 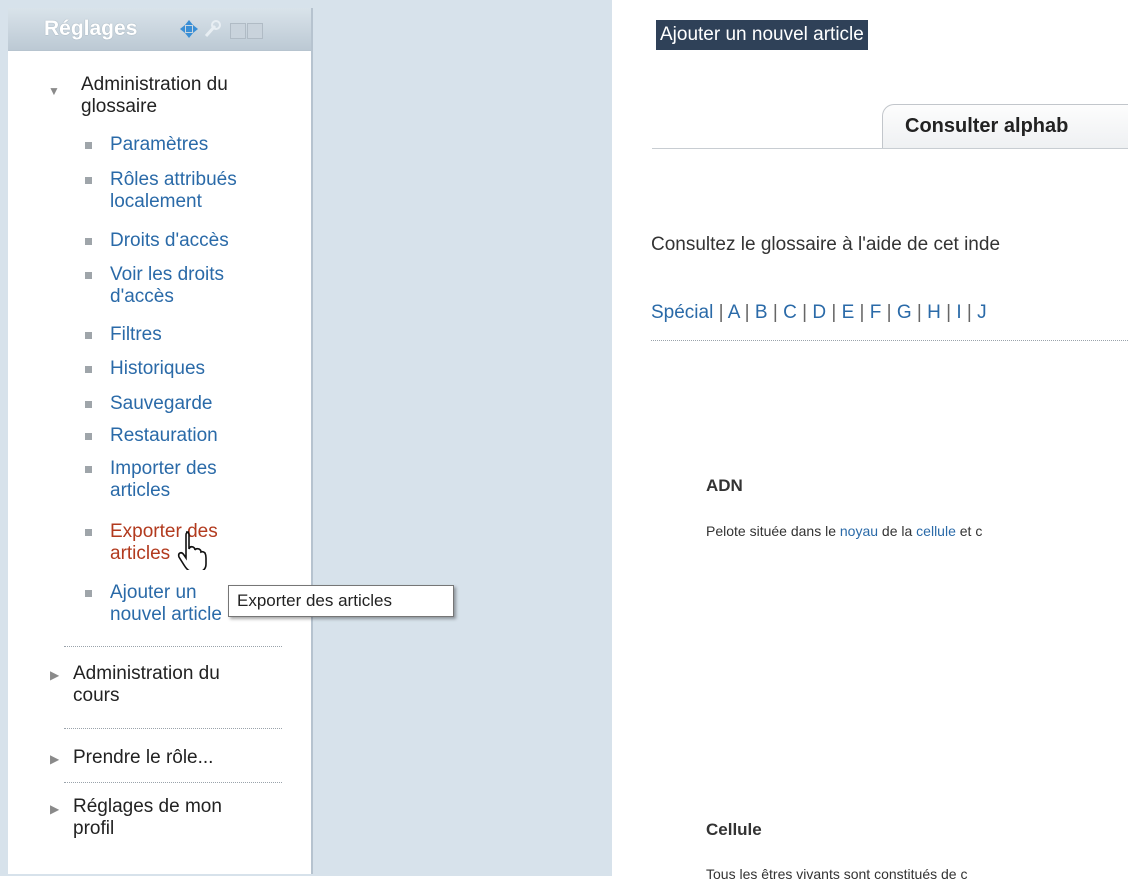 I want to click on item-label-line2: articles, so click(x=140, y=490).